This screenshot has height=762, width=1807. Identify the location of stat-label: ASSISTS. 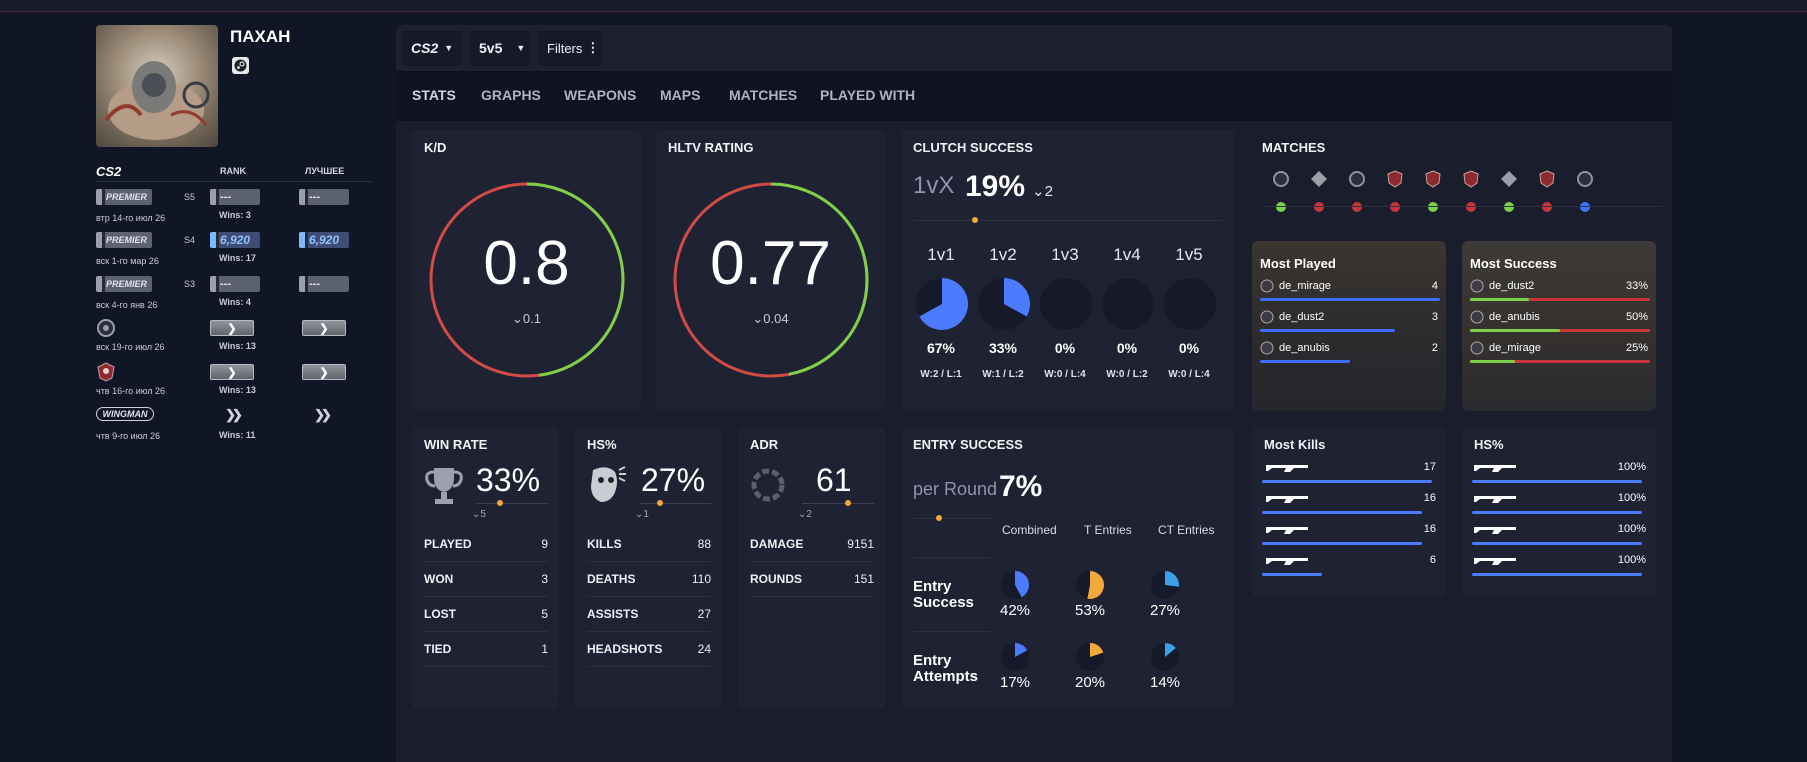
(613, 614).